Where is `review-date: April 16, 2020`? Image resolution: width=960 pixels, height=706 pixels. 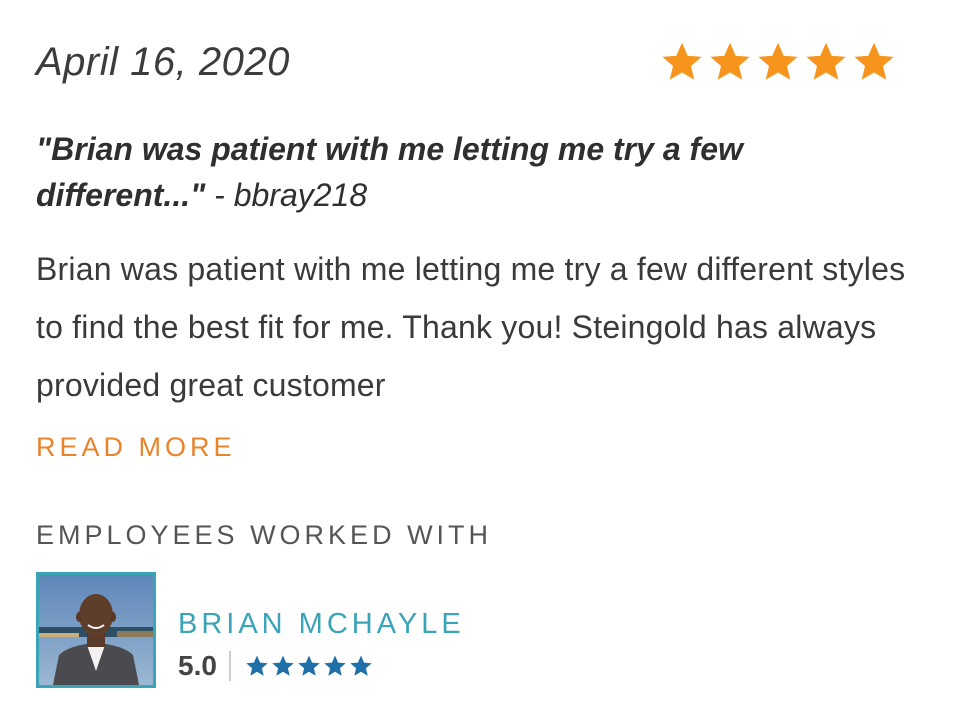 review-date: April 16, 2020 is located at coordinates (163, 62).